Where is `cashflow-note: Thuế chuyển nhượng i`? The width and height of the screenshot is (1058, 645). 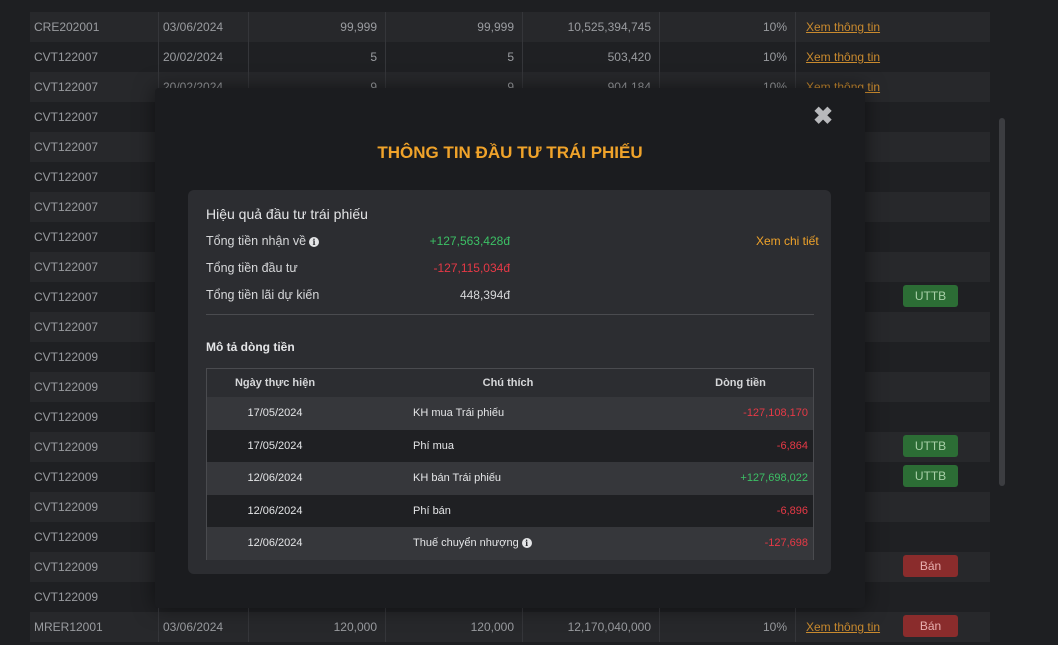 cashflow-note: Thuế chuyển nhượng i is located at coordinates (468, 543).